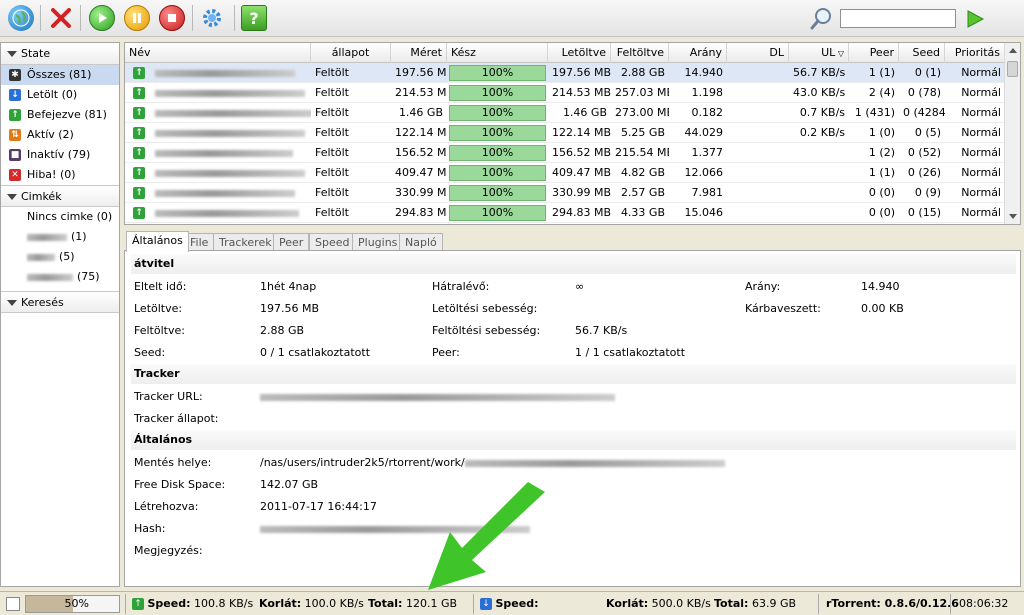  I want to click on cell-downloaded: 156.52 MB, so click(581, 152).